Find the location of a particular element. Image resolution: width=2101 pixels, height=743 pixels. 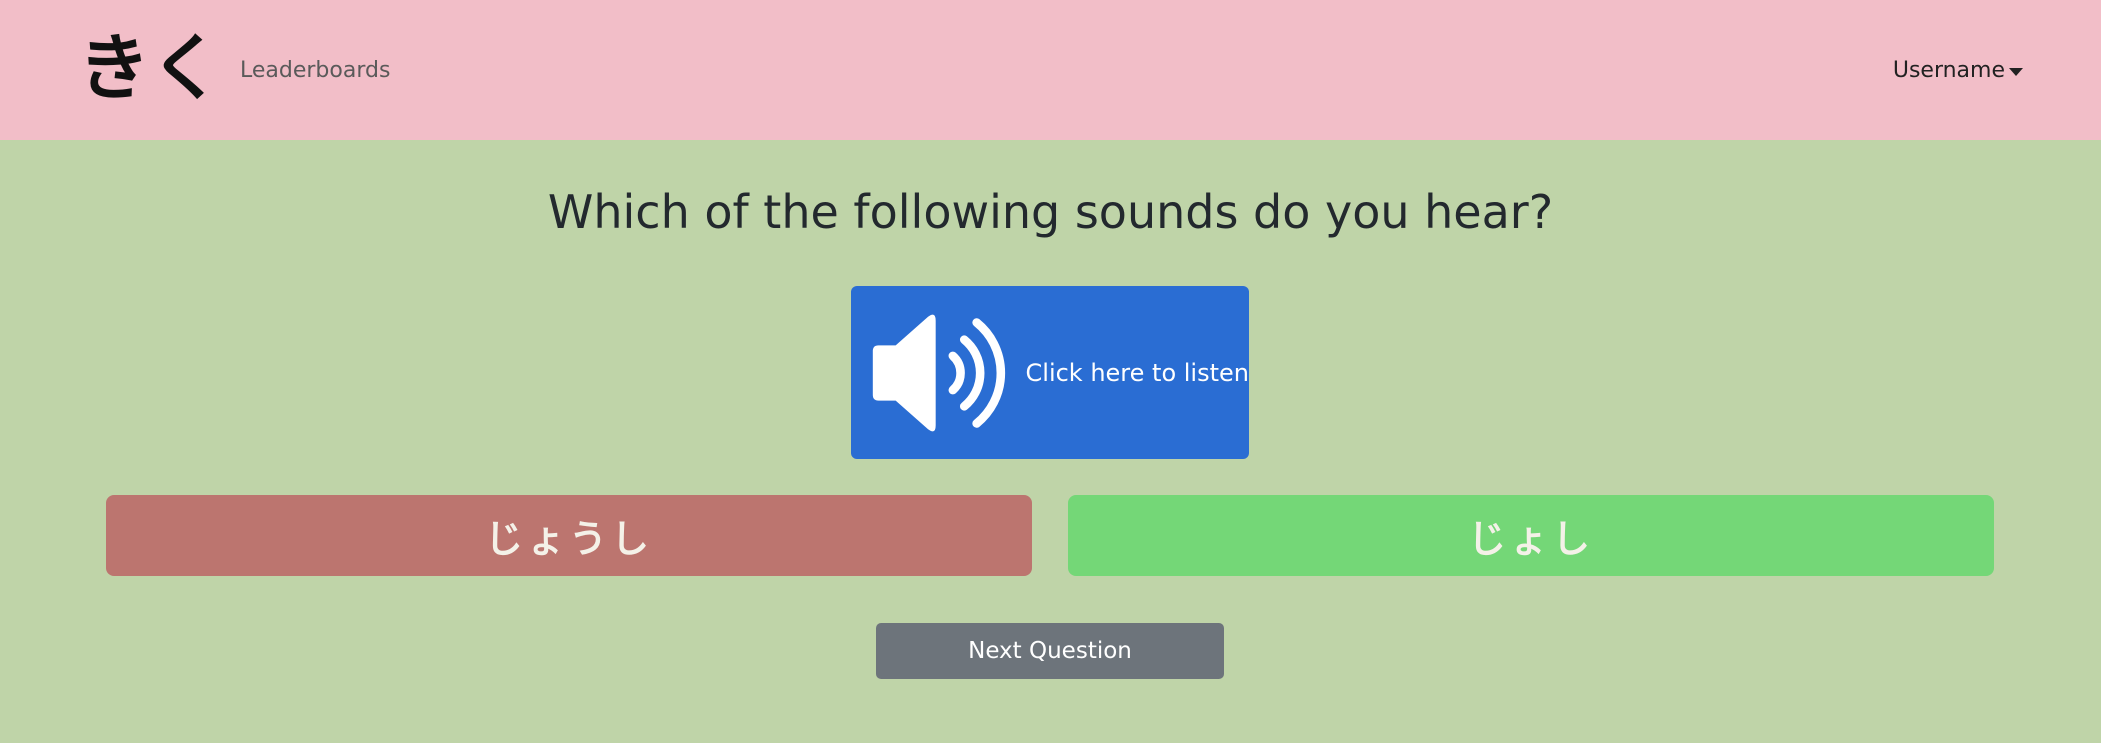

speaker-icon is located at coordinates (939, 372).